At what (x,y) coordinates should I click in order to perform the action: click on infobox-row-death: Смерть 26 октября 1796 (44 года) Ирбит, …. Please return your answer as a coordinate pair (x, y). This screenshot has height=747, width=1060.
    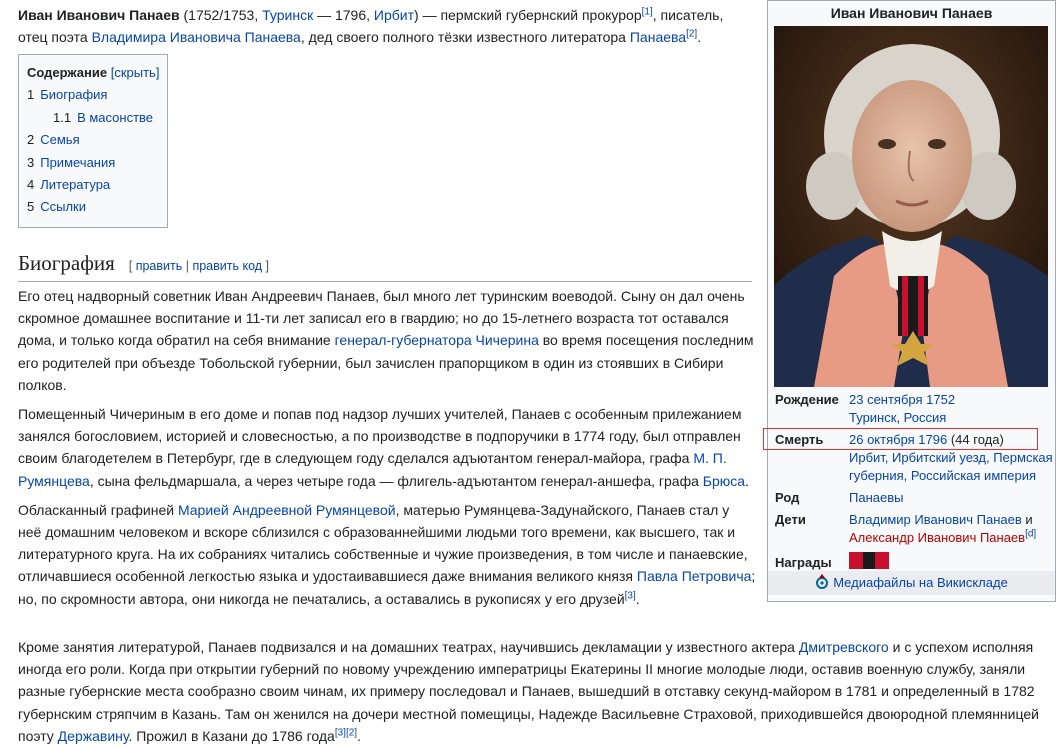
    Looking at the image, I should click on (911, 458).